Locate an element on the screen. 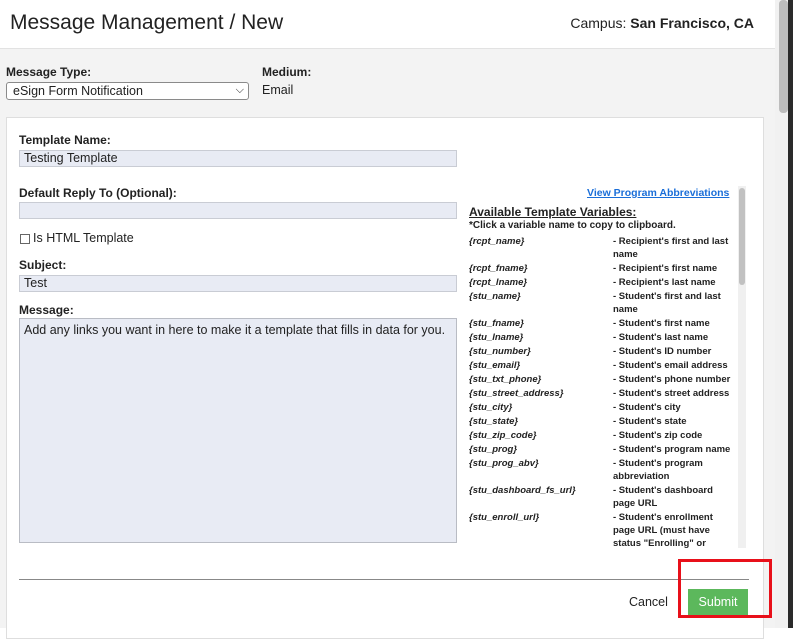 The image size is (793, 639). variable-description: - Student's program abbreviation is located at coordinates (658, 470).